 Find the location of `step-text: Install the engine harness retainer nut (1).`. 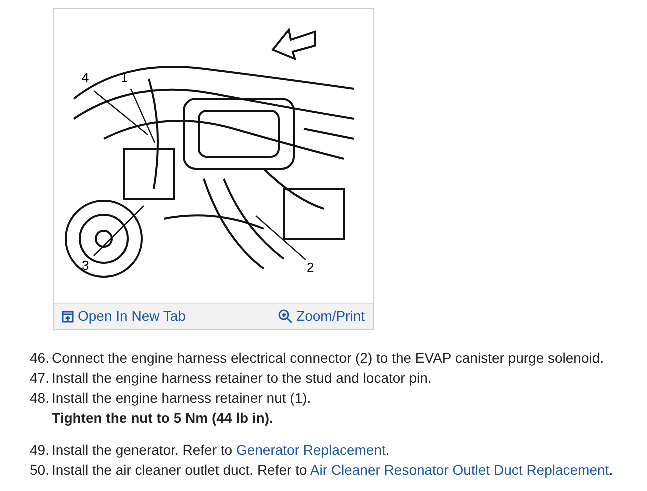

step-text: Install the engine harness retainer nut (1). is located at coordinates (182, 398).